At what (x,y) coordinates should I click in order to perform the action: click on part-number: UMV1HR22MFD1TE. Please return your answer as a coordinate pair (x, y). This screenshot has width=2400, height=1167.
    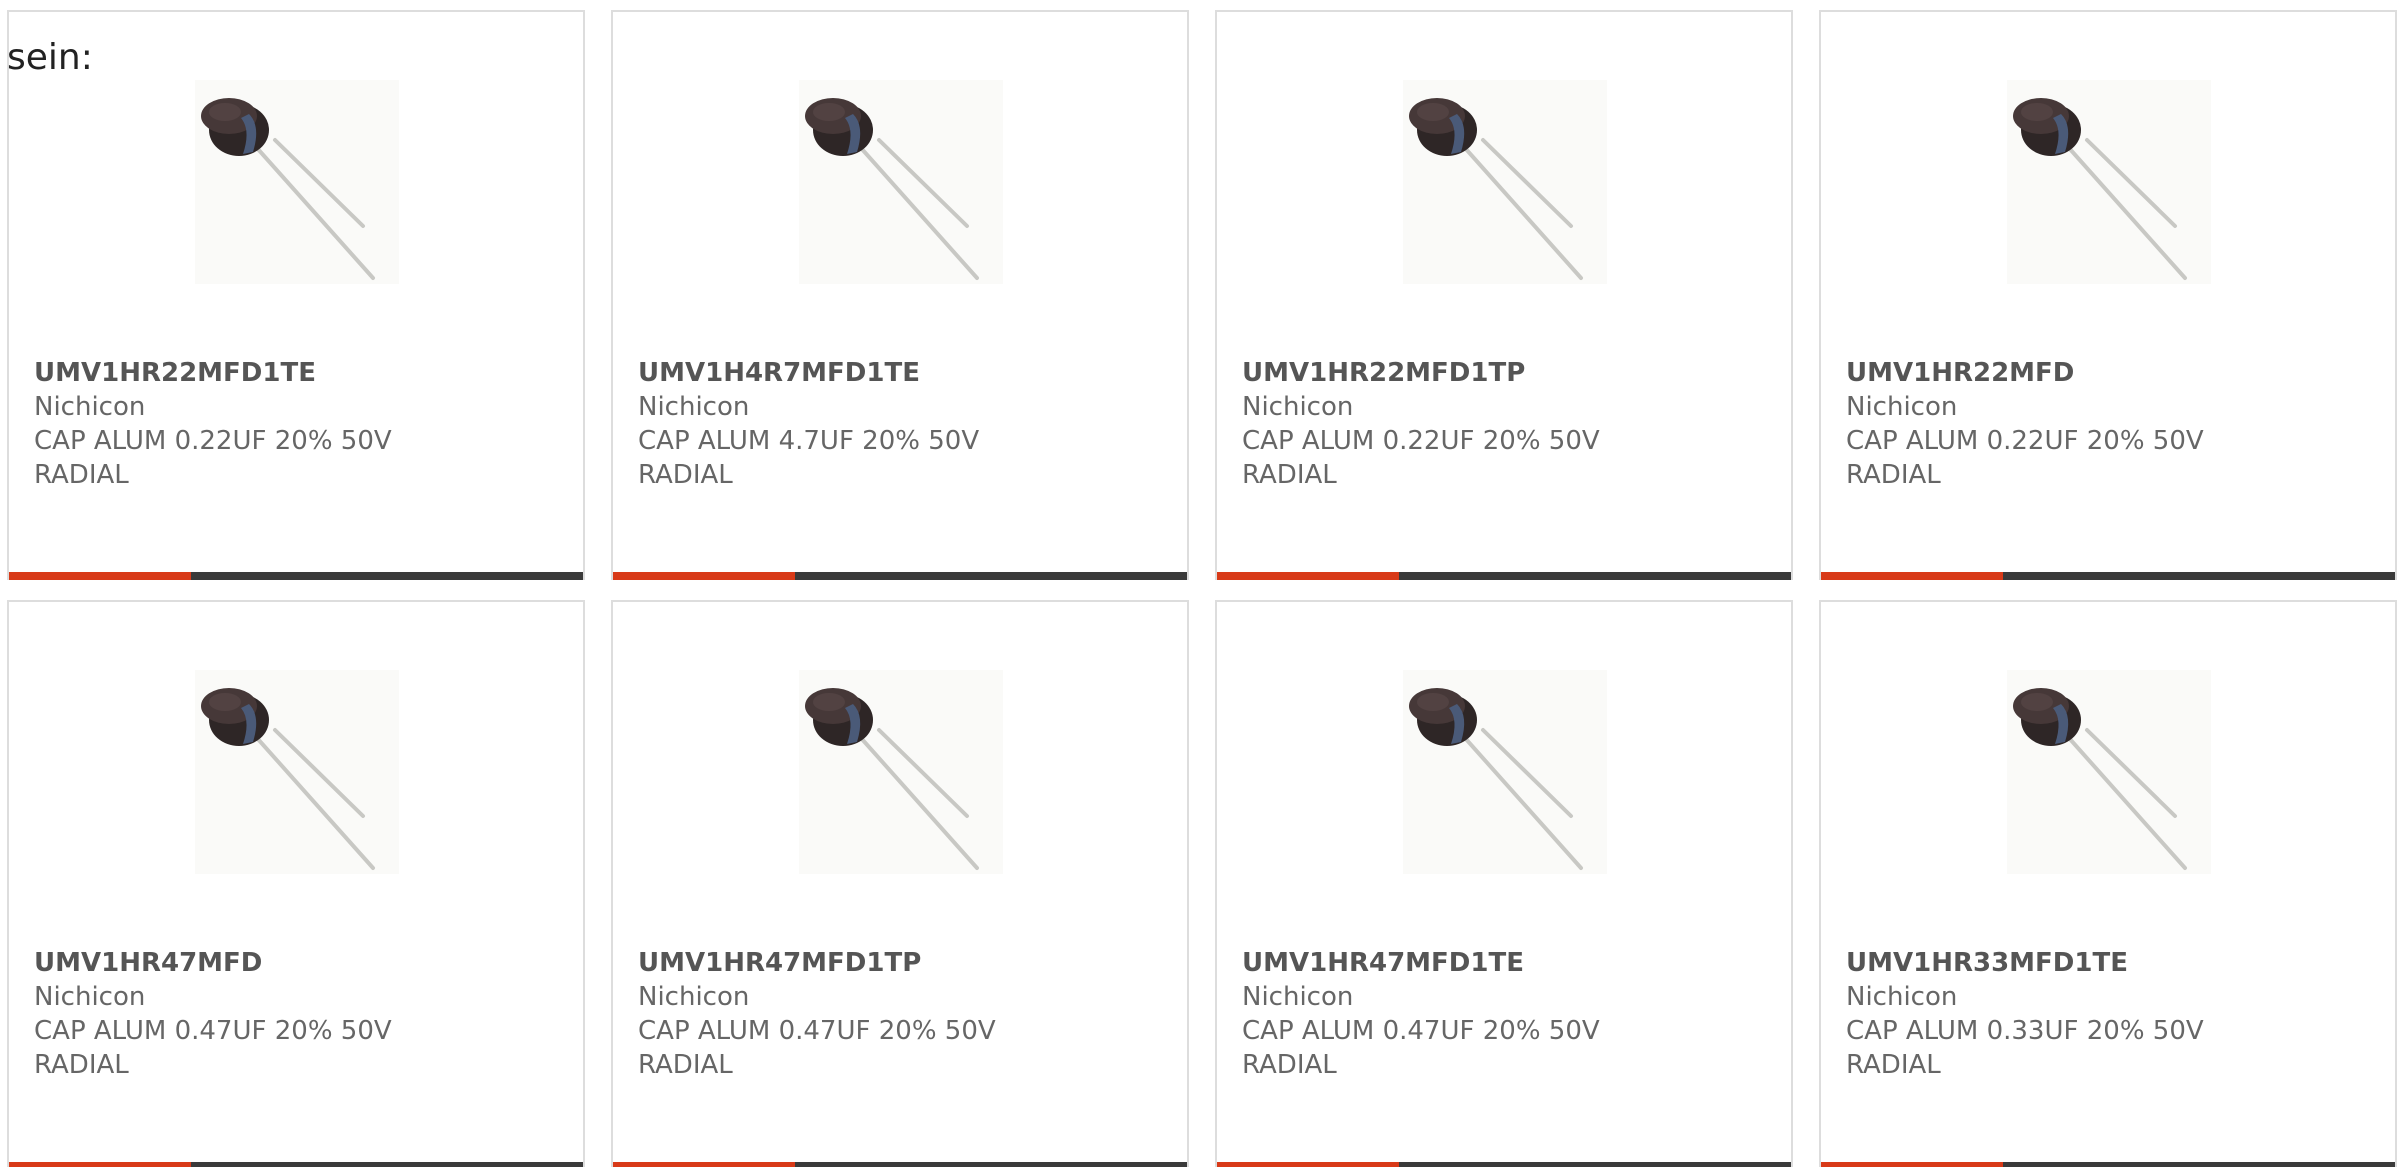
    Looking at the image, I should click on (175, 373).